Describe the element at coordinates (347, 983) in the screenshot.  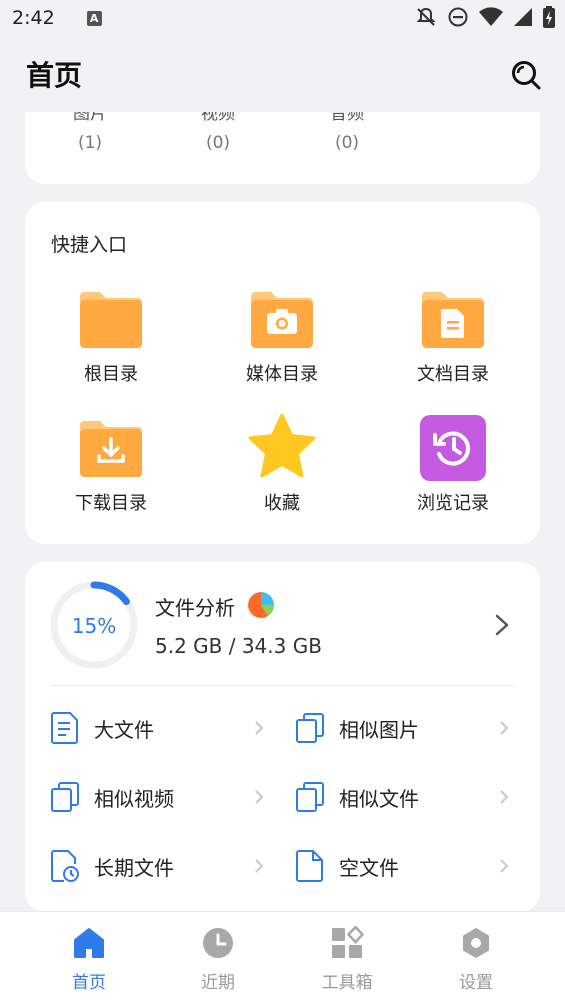
I see `nav-label: 工具箱` at that location.